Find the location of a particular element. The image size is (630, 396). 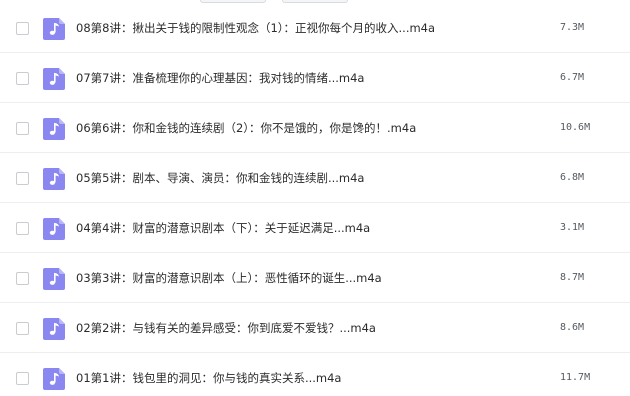

file-row: 01第1讲：钱包里的洞见：你与钱的真实关系...m4a 11.7M is located at coordinates (315, 374).